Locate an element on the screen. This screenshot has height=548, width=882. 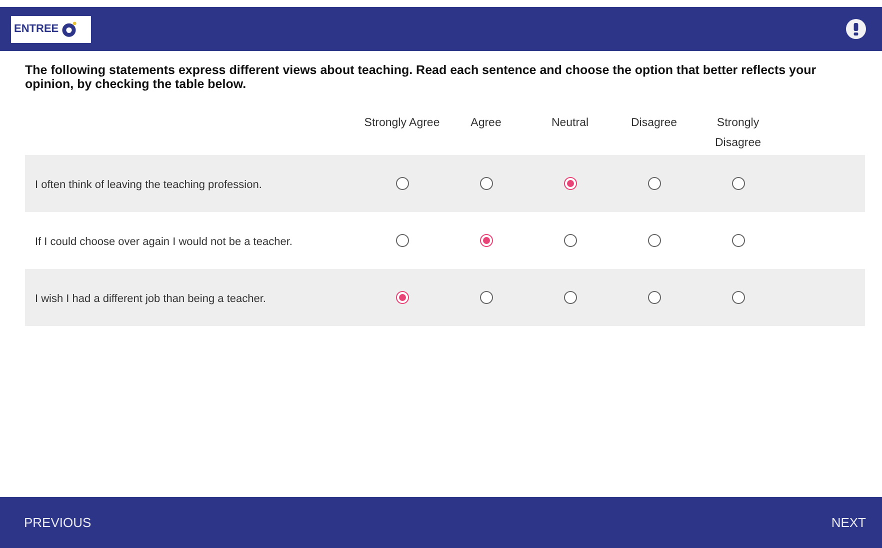
logo: ENTREE is located at coordinates (51, 29).